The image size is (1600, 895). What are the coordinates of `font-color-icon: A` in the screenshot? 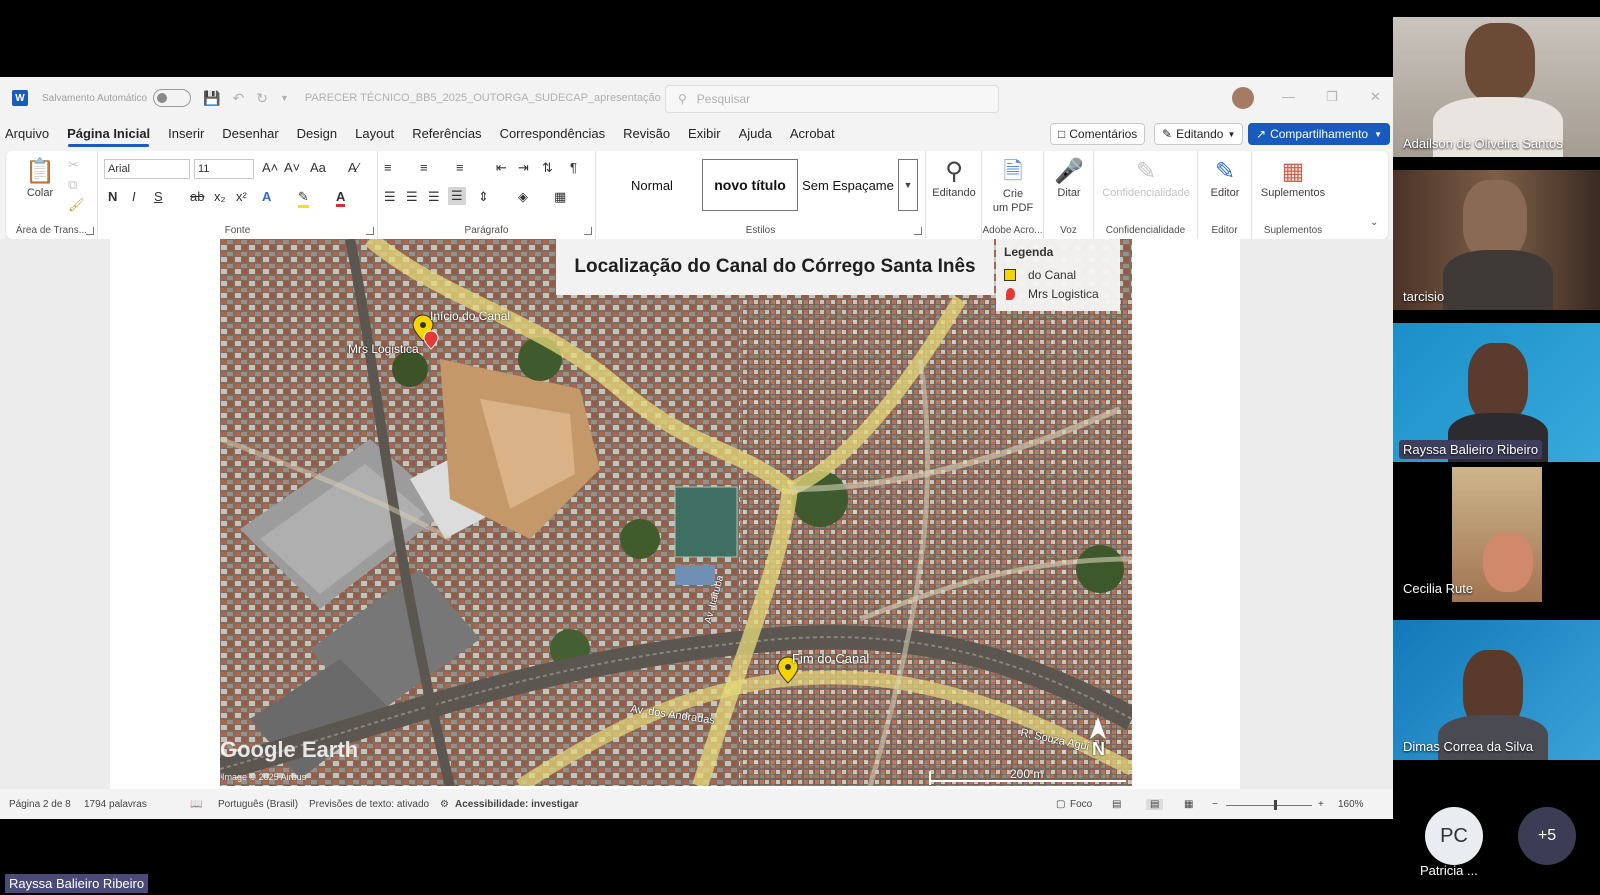 It's located at (341, 198).